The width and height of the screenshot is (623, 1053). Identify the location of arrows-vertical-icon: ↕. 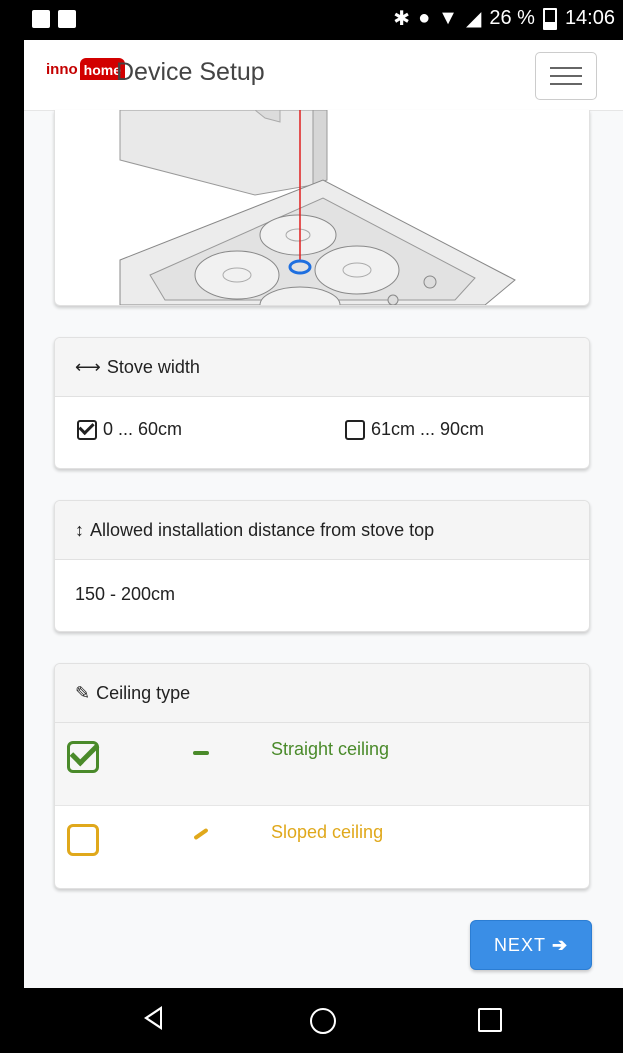
(79, 529).